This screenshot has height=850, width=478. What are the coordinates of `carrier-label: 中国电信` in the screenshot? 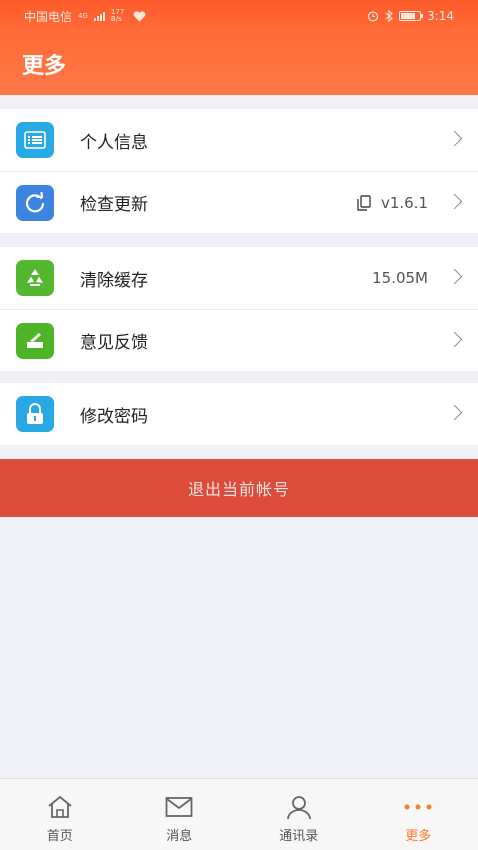 It's located at (48, 16).